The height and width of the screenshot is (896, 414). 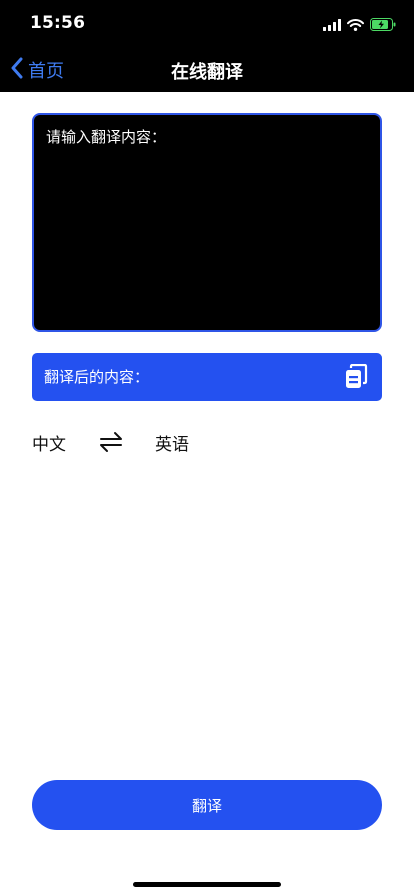 What do you see at coordinates (172, 442) in the screenshot?
I see `target-language: 英语` at bounding box center [172, 442].